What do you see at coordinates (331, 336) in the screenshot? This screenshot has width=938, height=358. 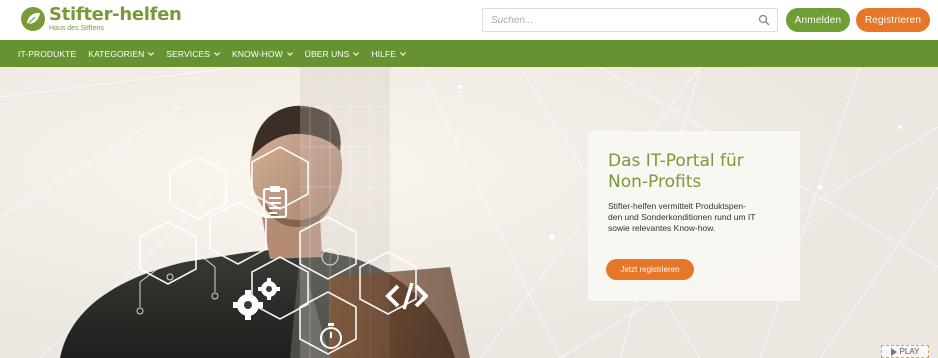 I see `stopwatch-icon` at bounding box center [331, 336].